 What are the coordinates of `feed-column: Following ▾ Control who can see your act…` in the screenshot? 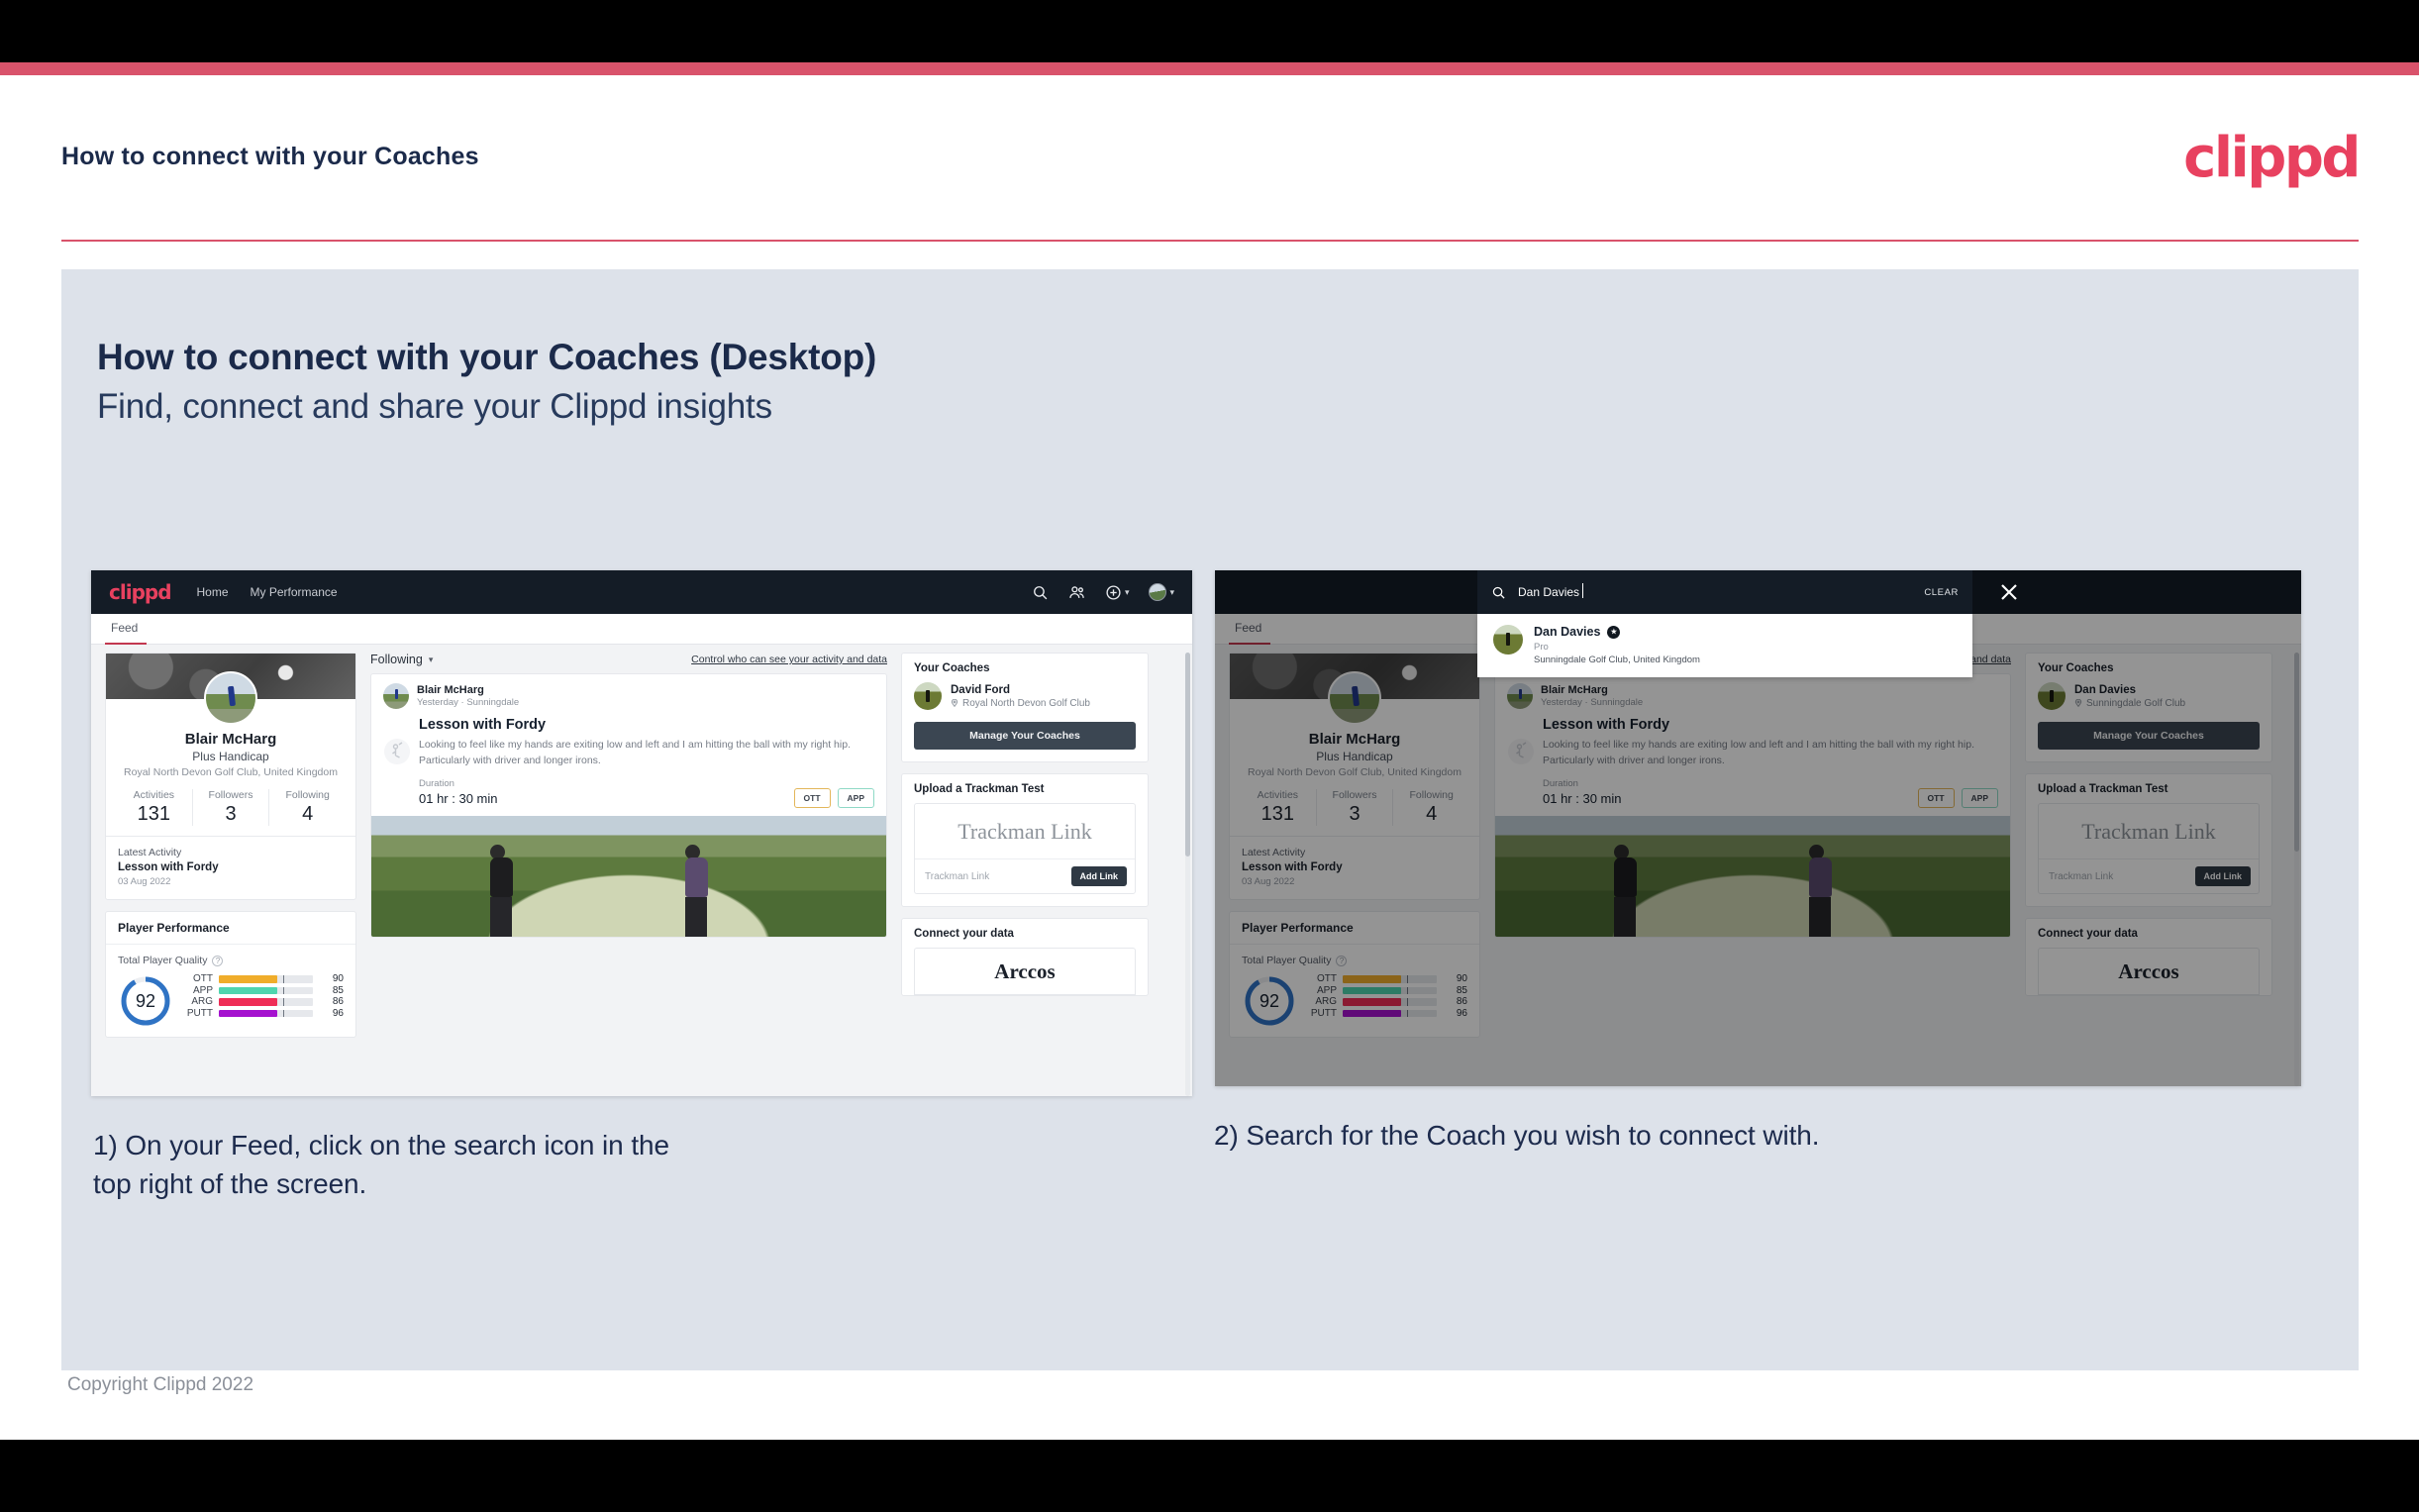 It's located at (628, 795).